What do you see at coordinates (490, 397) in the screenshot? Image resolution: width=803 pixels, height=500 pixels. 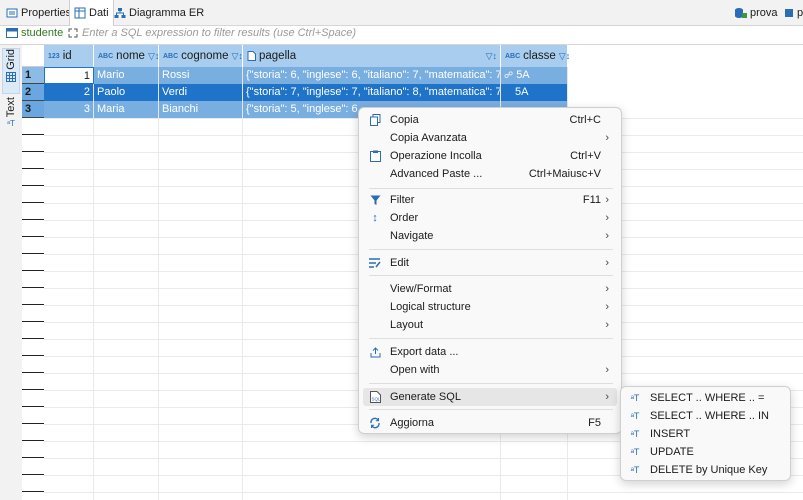 I see `menu-item-generate-sql: SQL Generate SQL ›` at bounding box center [490, 397].